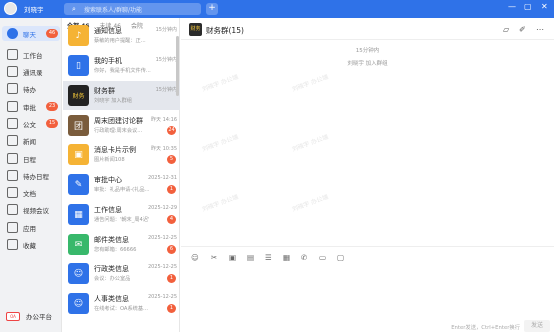 The height and width of the screenshot is (332, 554). Describe the element at coordinates (12, 227) in the screenshot. I see `apps-icon` at that location.